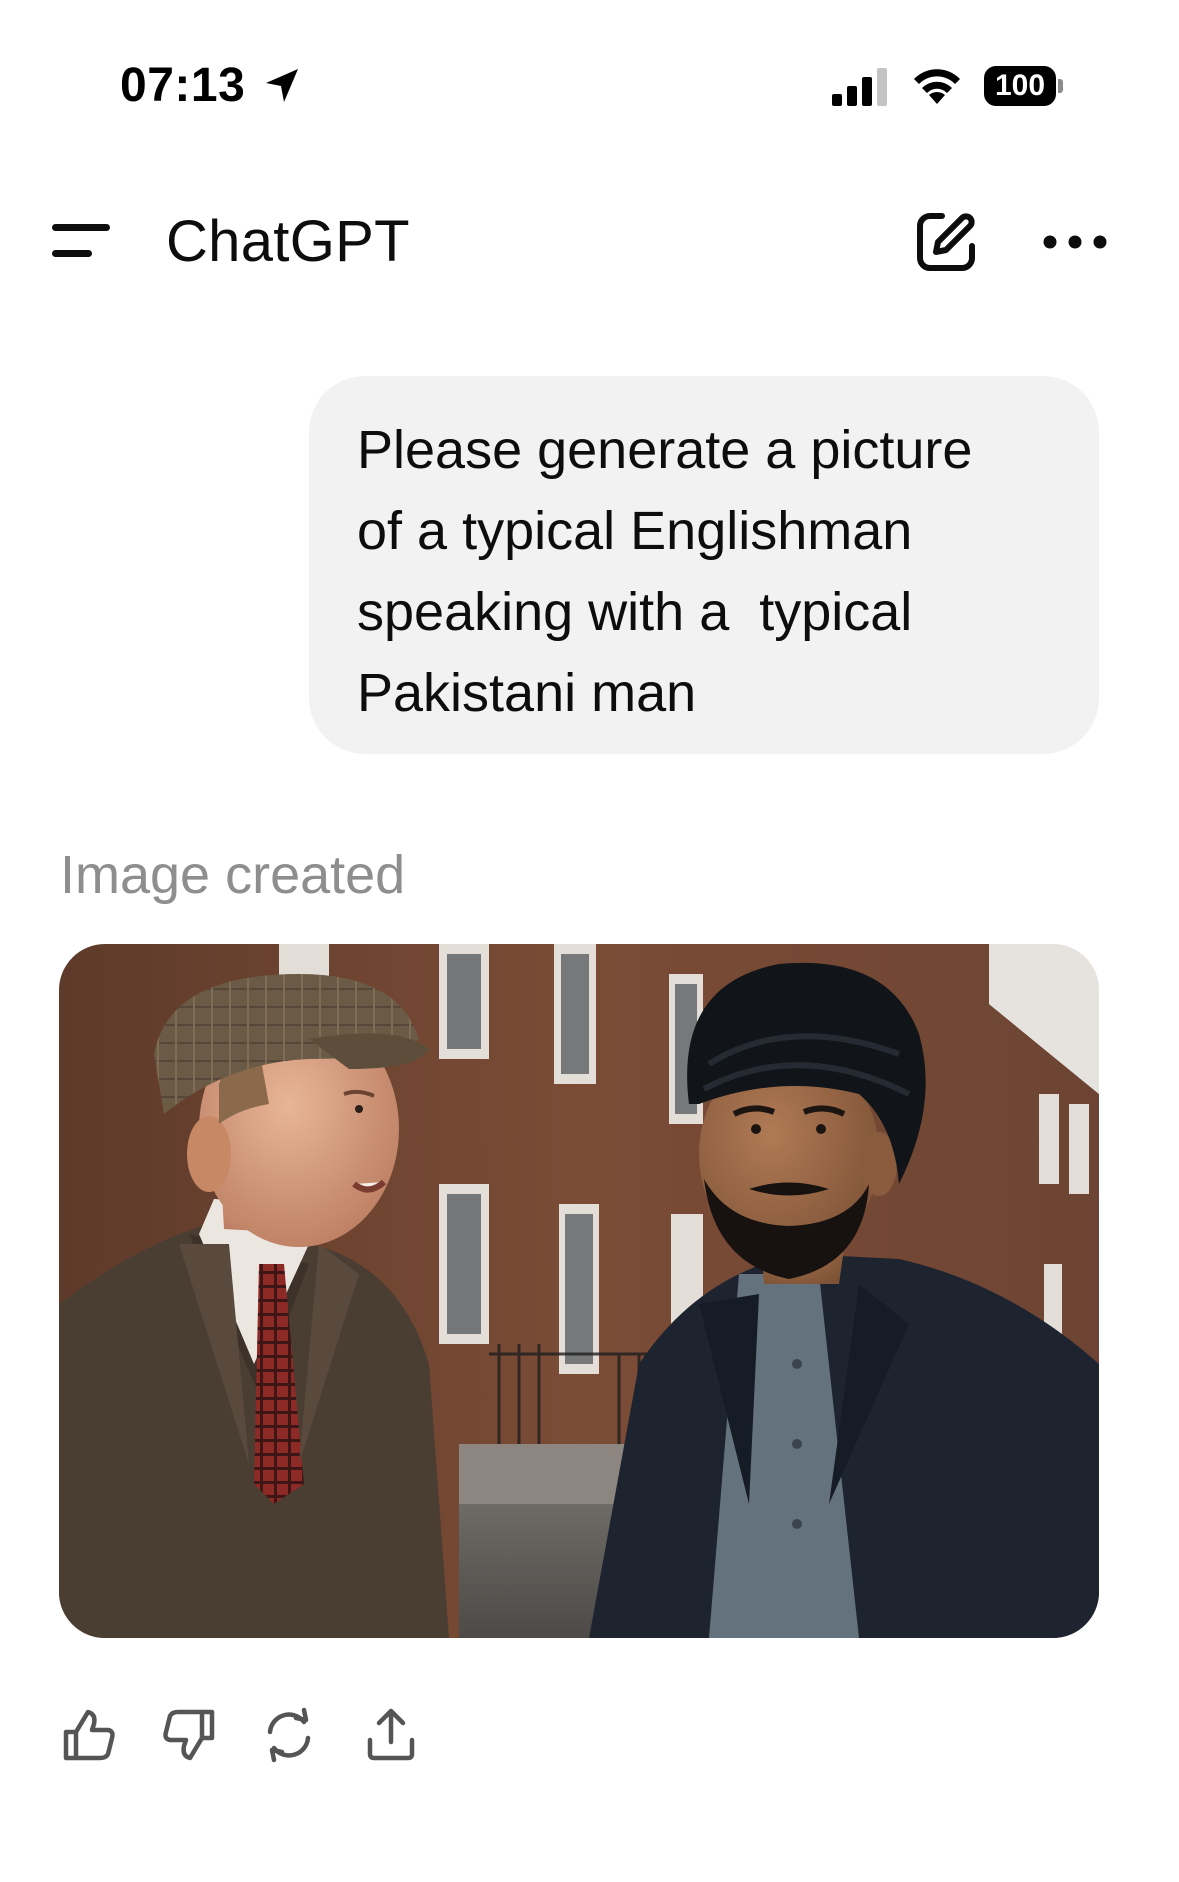 The height and width of the screenshot is (1882, 1179). Describe the element at coordinates (1060, 86) in the screenshot. I see `battery-cap` at that location.